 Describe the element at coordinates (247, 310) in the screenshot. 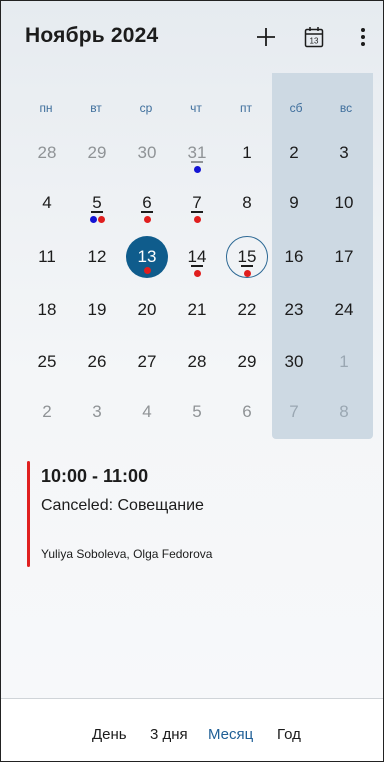

I see `day-cell: 22` at that location.